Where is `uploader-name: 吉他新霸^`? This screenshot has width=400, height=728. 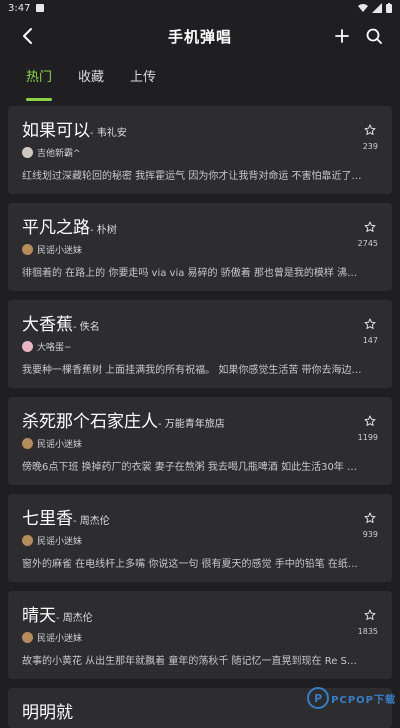 uploader-name: 吉他新霸^ is located at coordinates (59, 154).